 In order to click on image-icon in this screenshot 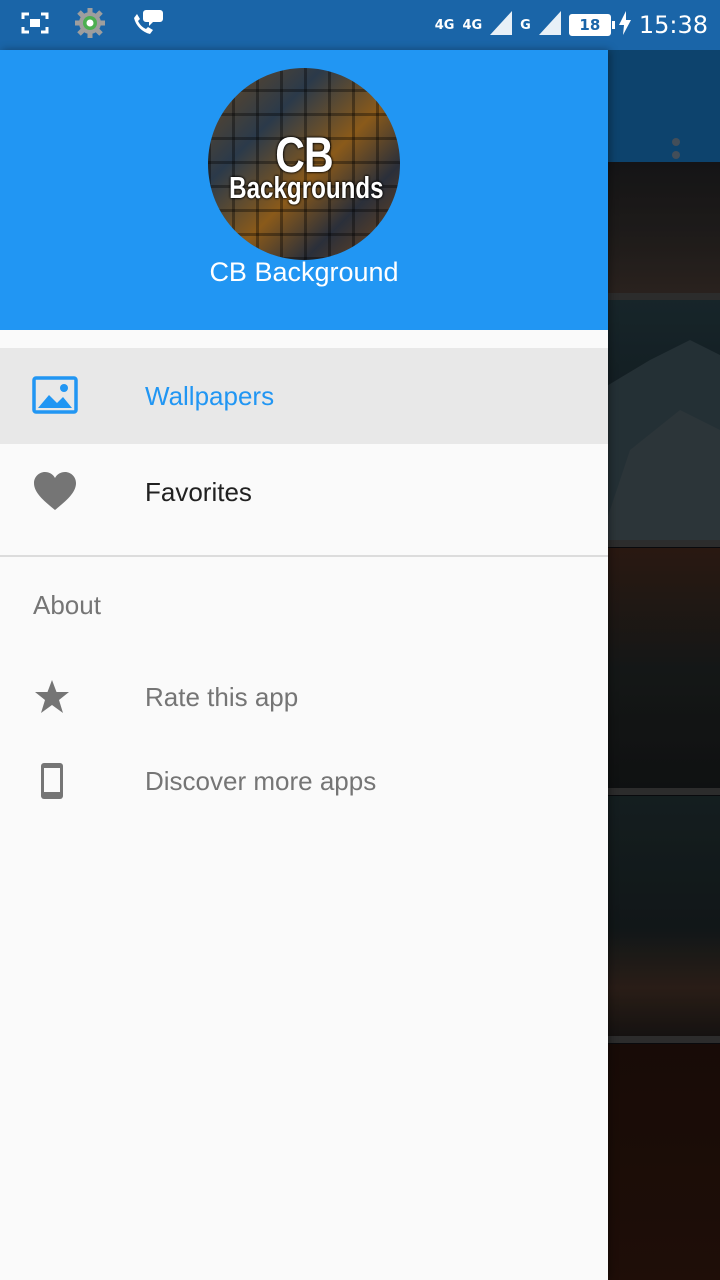, I will do `click(55, 396)`.